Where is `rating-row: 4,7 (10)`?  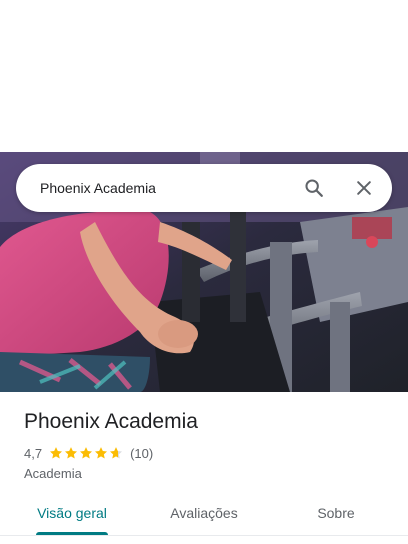 rating-row: 4,7 (10) is located at coordinates (88, 453).